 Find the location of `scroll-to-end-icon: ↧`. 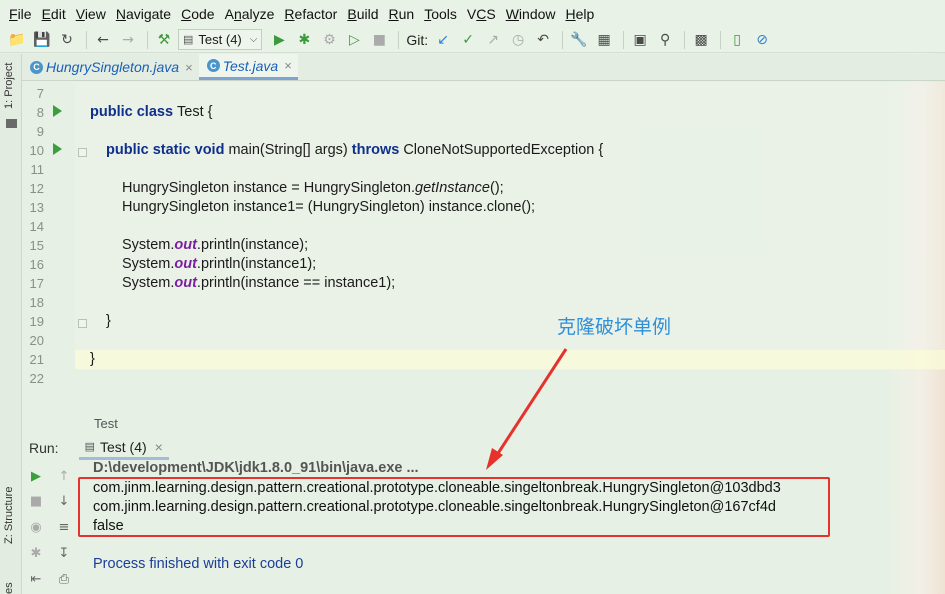

scroll-to-end-icon: ↧ is located at coordinates (64, 553).